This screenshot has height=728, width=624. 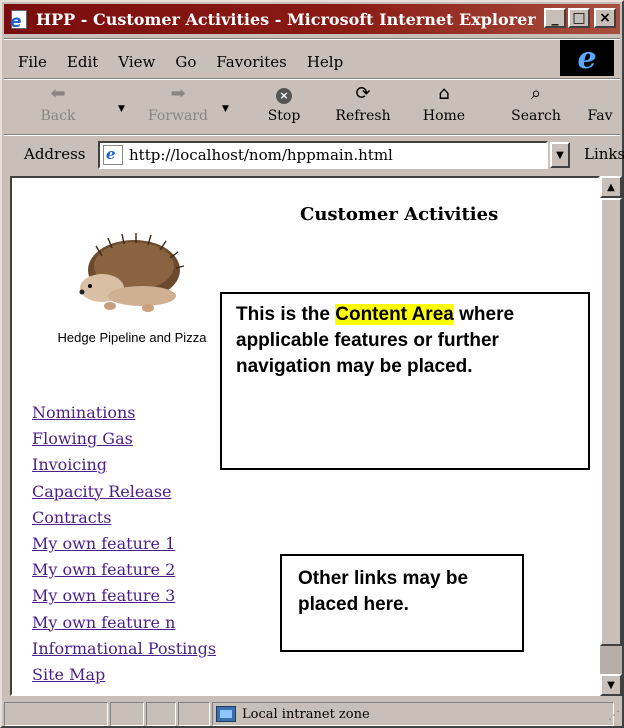 What do you see at coordinates (614, 715) in the screenshot?
I see `resize-grip-icon: ⋰` at bounding box center [614, 715].